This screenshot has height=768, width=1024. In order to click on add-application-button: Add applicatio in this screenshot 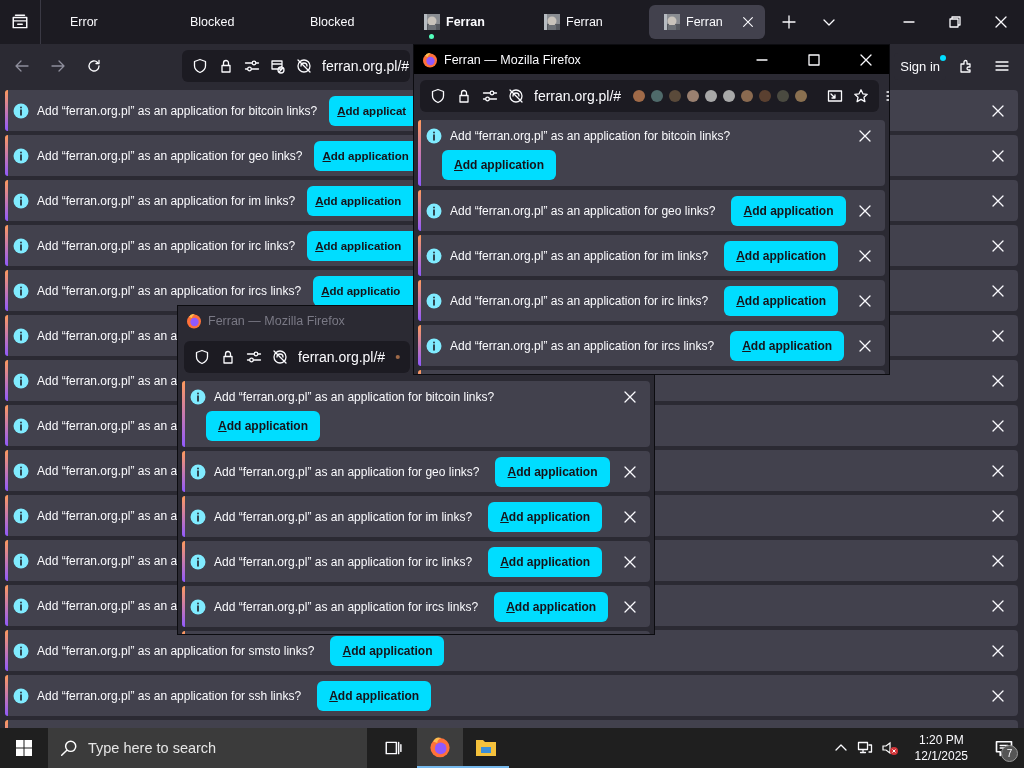, I will do `click(363, 290)`.